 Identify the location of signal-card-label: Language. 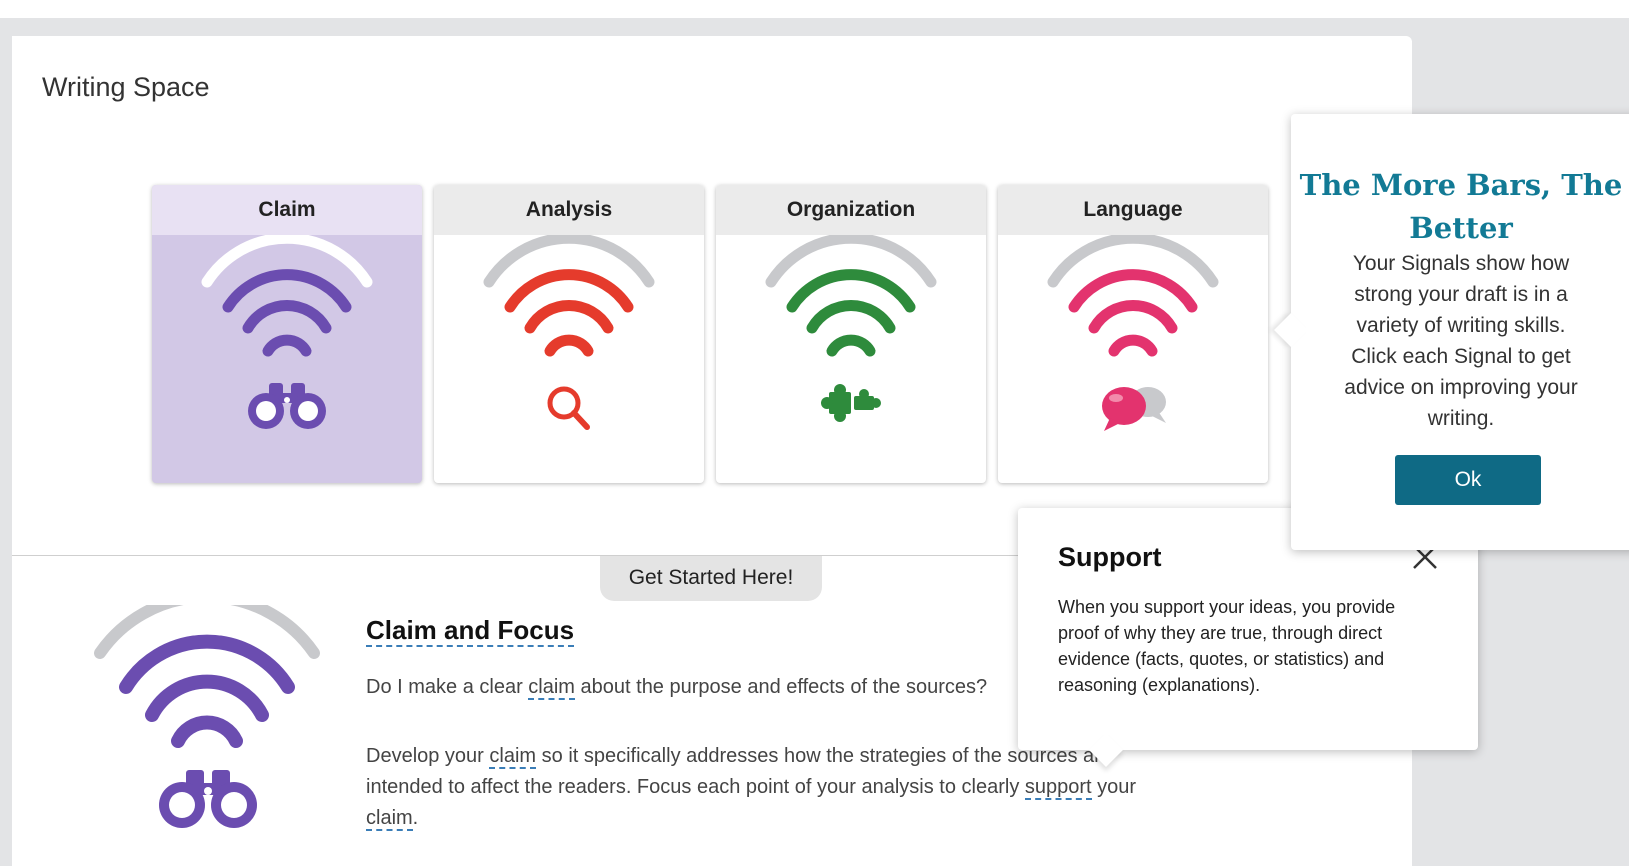
(1133, 210).